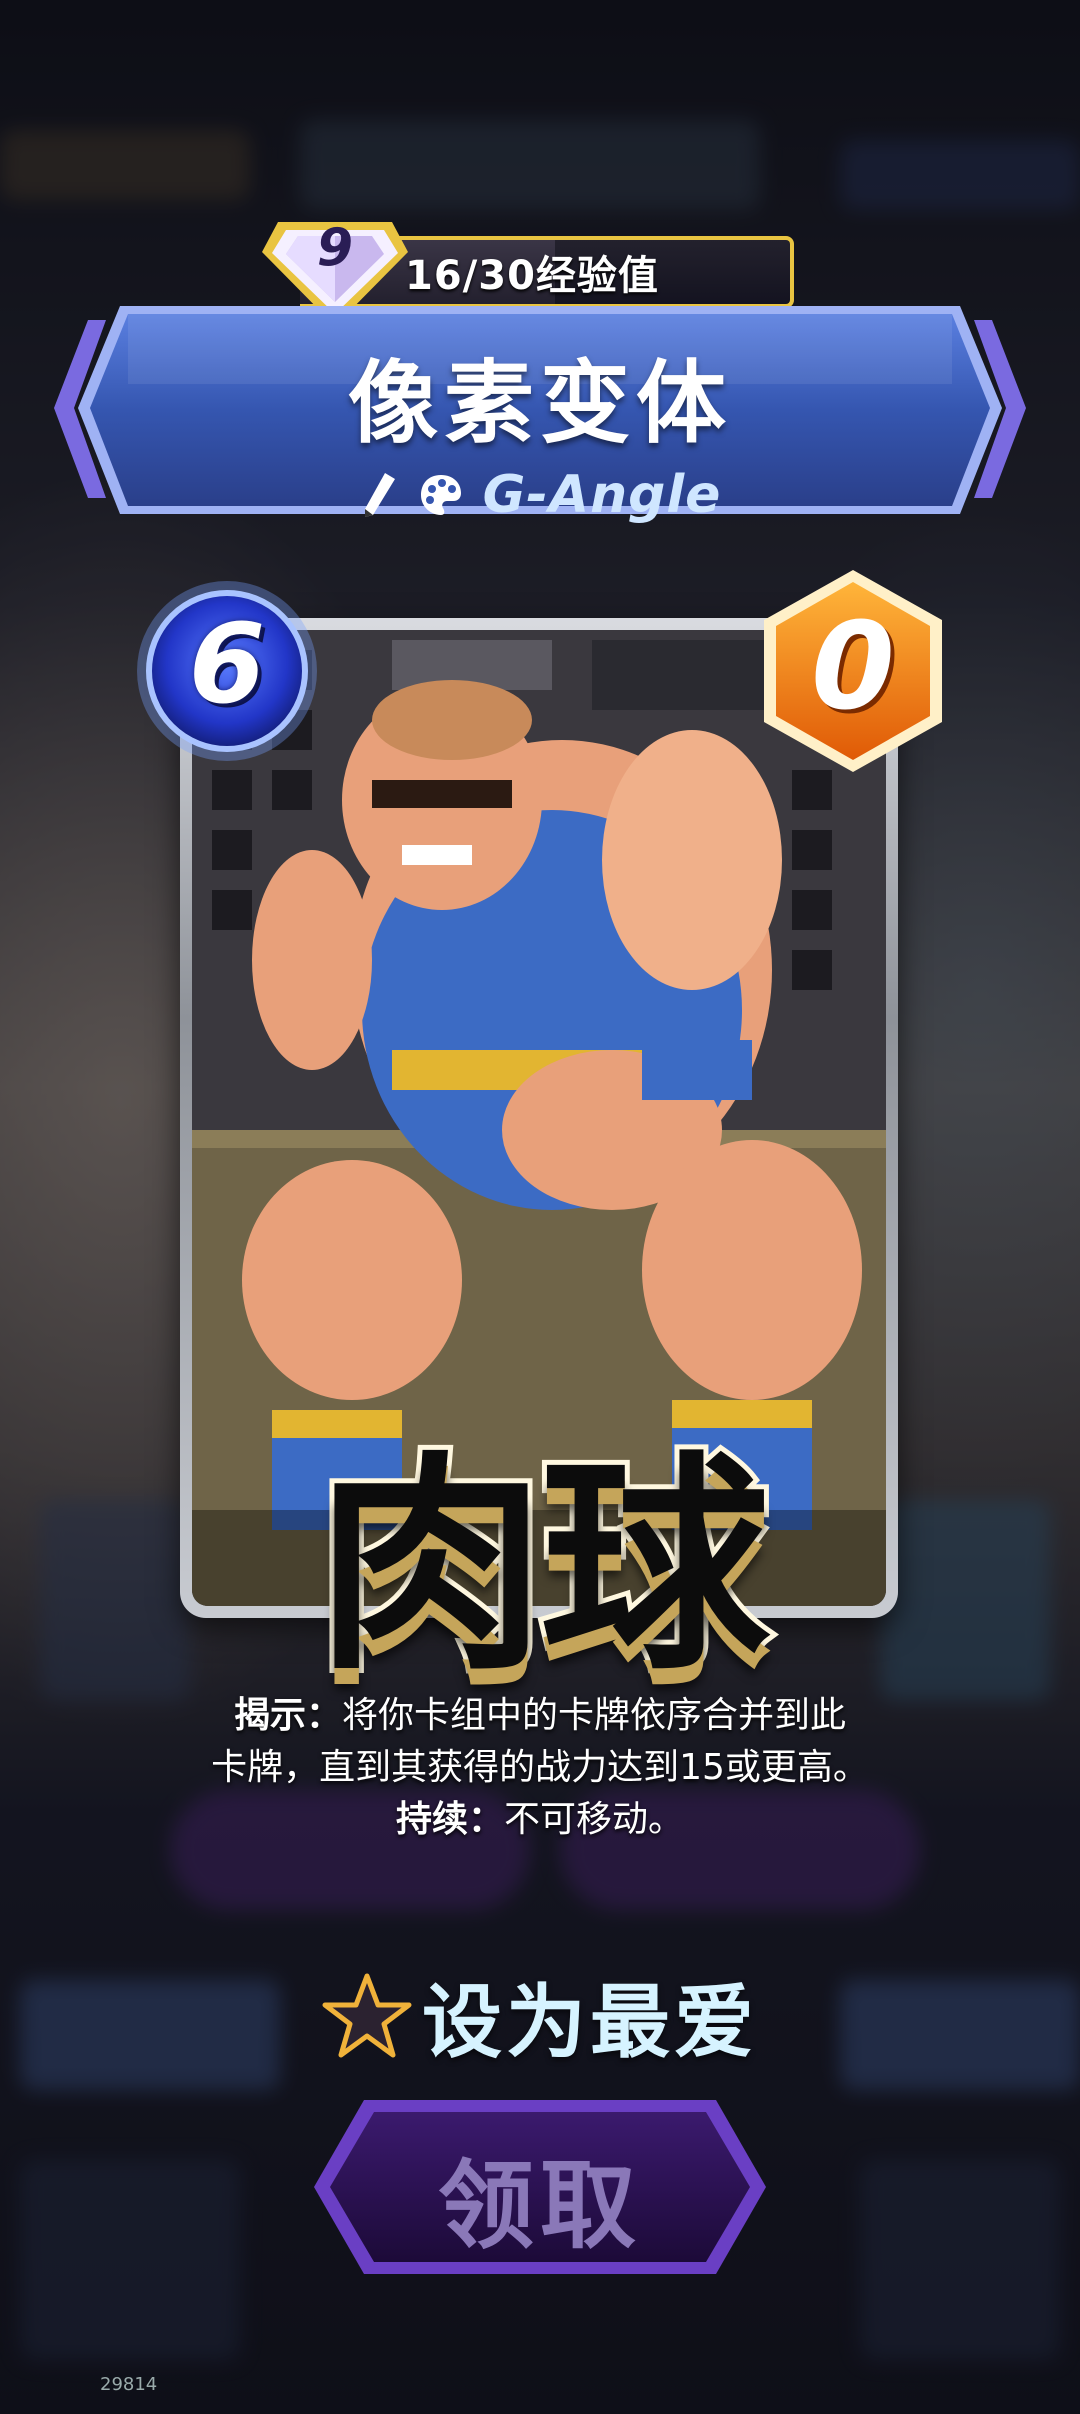  What do you see at coordinates (227, 664) in the screenshot?
I see `energy-cost-value: 6` at bounding box center [227, 664].